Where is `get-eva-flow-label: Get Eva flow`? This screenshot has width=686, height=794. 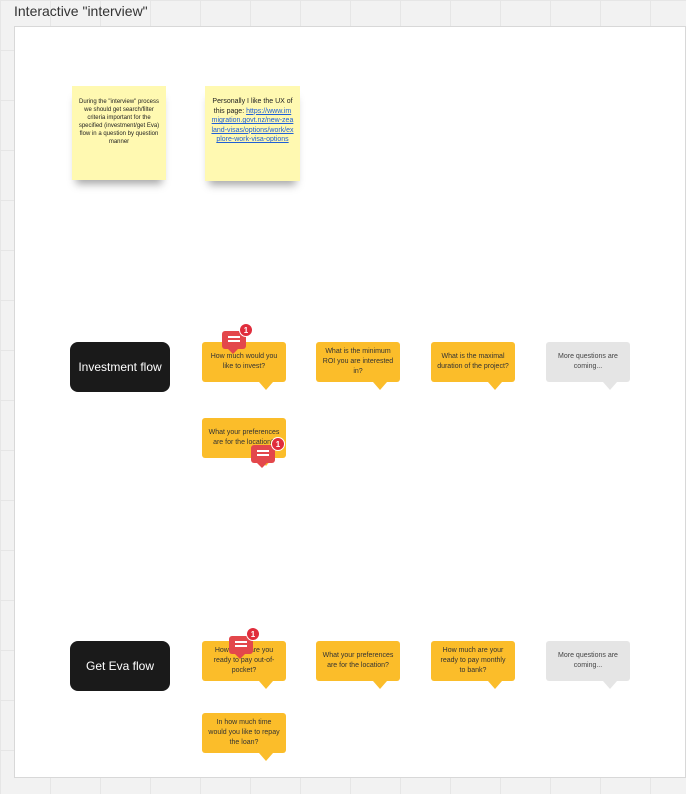 get-eva-flow-label: Get Eva flow is located at coordinates (120, 666).